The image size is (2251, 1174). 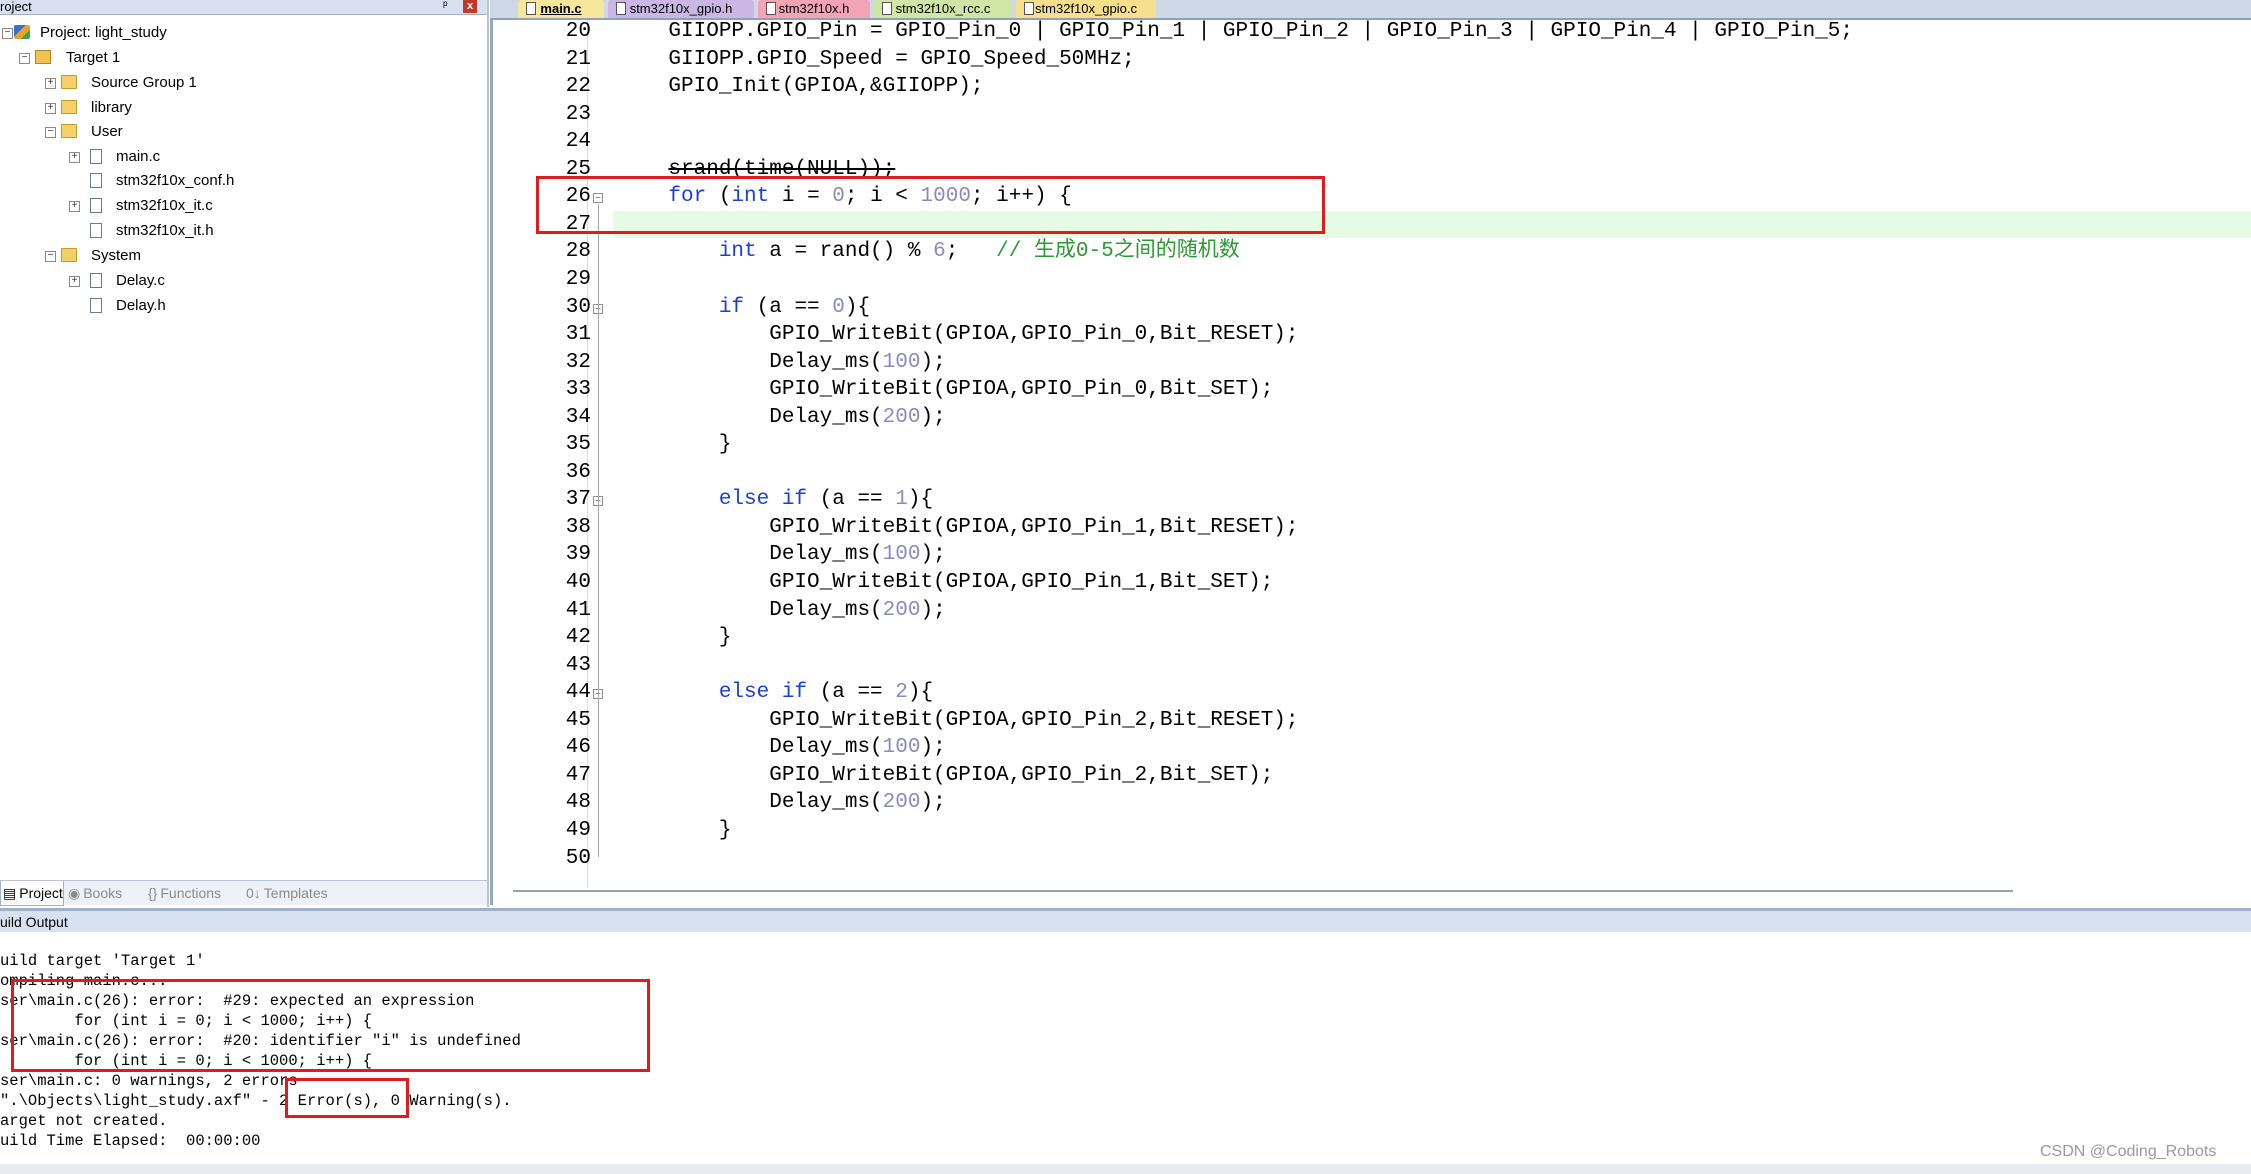 What do you see at coordinates (578, 87) in the screenshot?
I see `line-number: 22` at bounding box center [578, 87].